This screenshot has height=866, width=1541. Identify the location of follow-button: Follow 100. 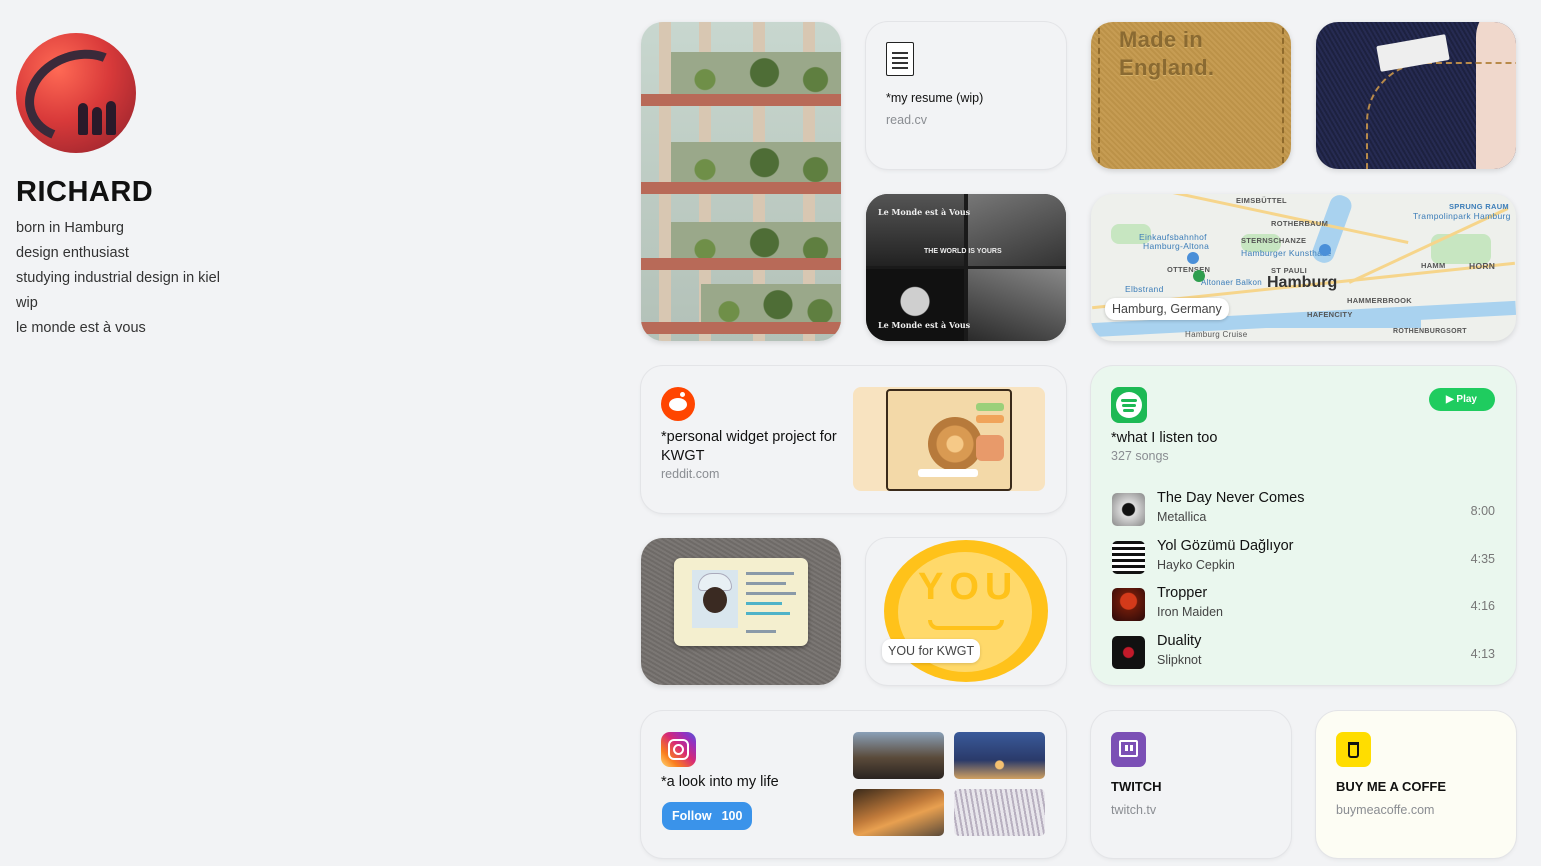
(707, 816).